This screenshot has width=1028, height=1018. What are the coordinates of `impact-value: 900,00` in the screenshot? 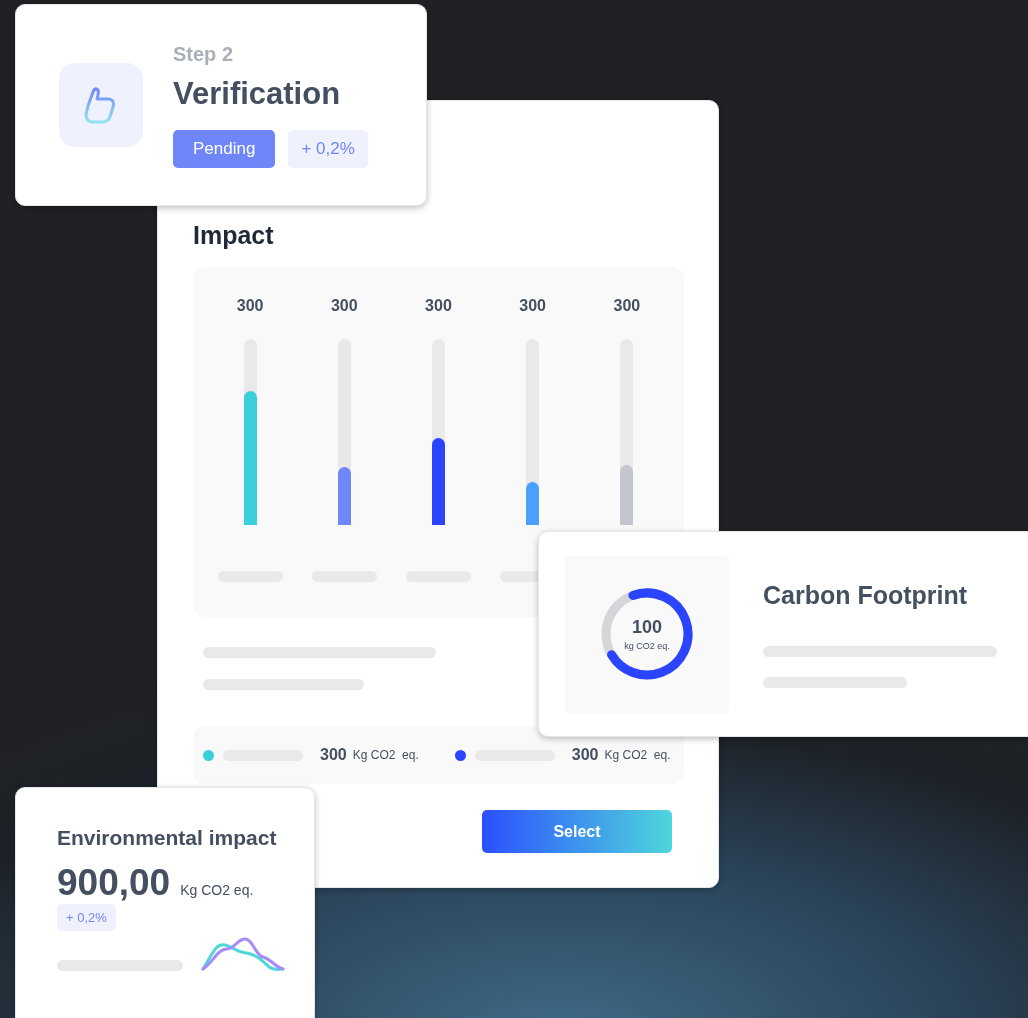 It's located at (114, 883).